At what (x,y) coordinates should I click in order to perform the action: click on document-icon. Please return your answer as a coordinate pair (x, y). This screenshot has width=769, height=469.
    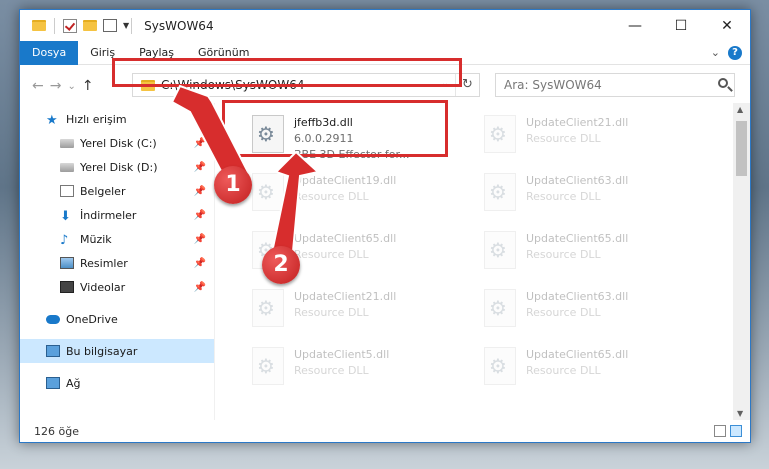
    Looking at the image, I should click on (67, 191).